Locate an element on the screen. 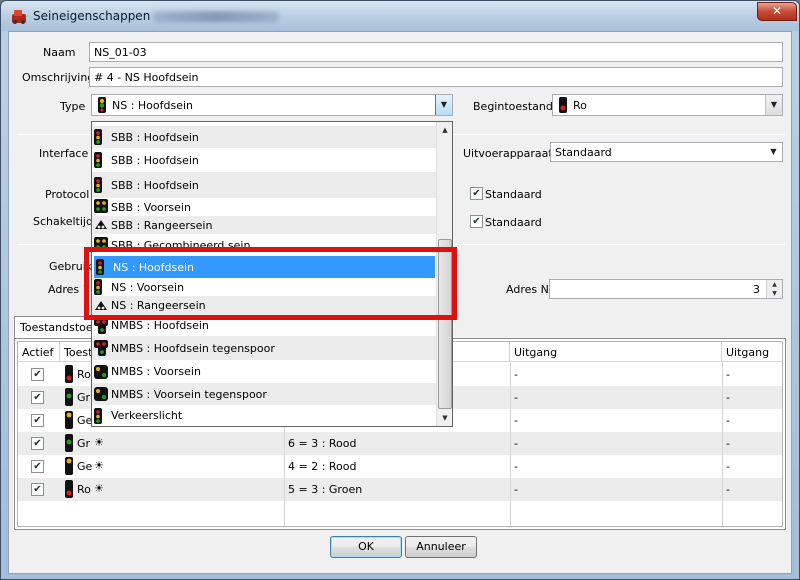 The height and width of the screenshot is (580, 800). toestand-cell: Gr ☀ is located at coordinates (172, 443).